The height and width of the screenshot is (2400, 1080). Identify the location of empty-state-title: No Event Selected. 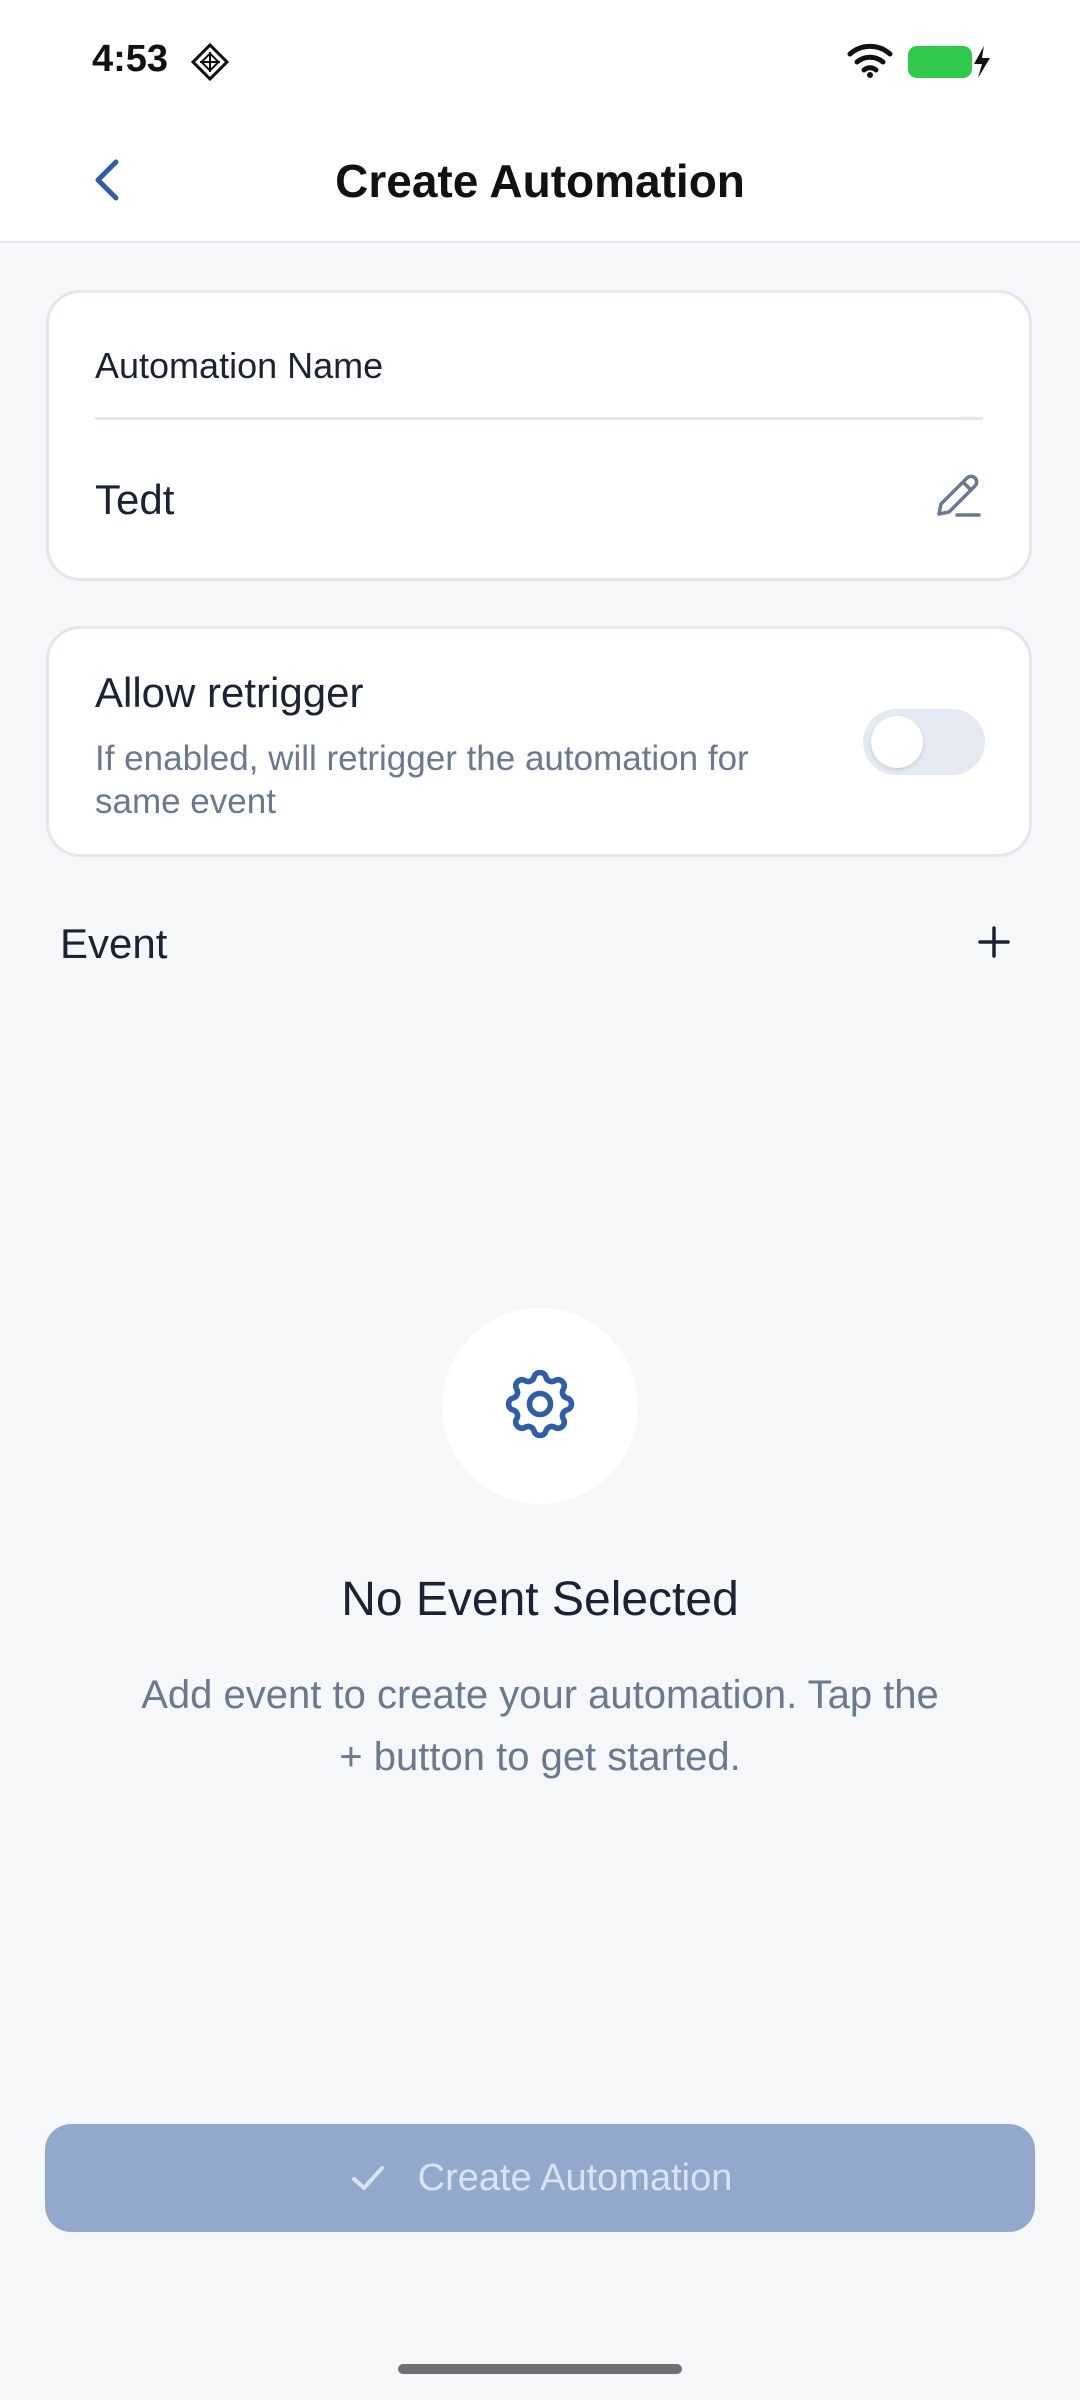
(540, 1599).